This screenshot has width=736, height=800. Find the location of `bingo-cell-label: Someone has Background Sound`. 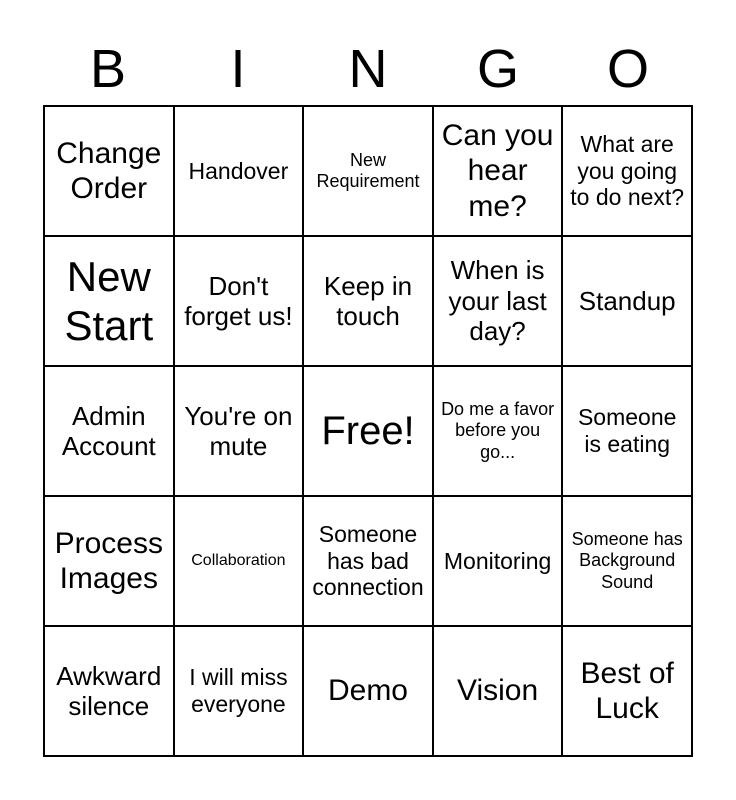

bingo-cell-label: Someone has Background Sound is located at coordinates (627, 560).